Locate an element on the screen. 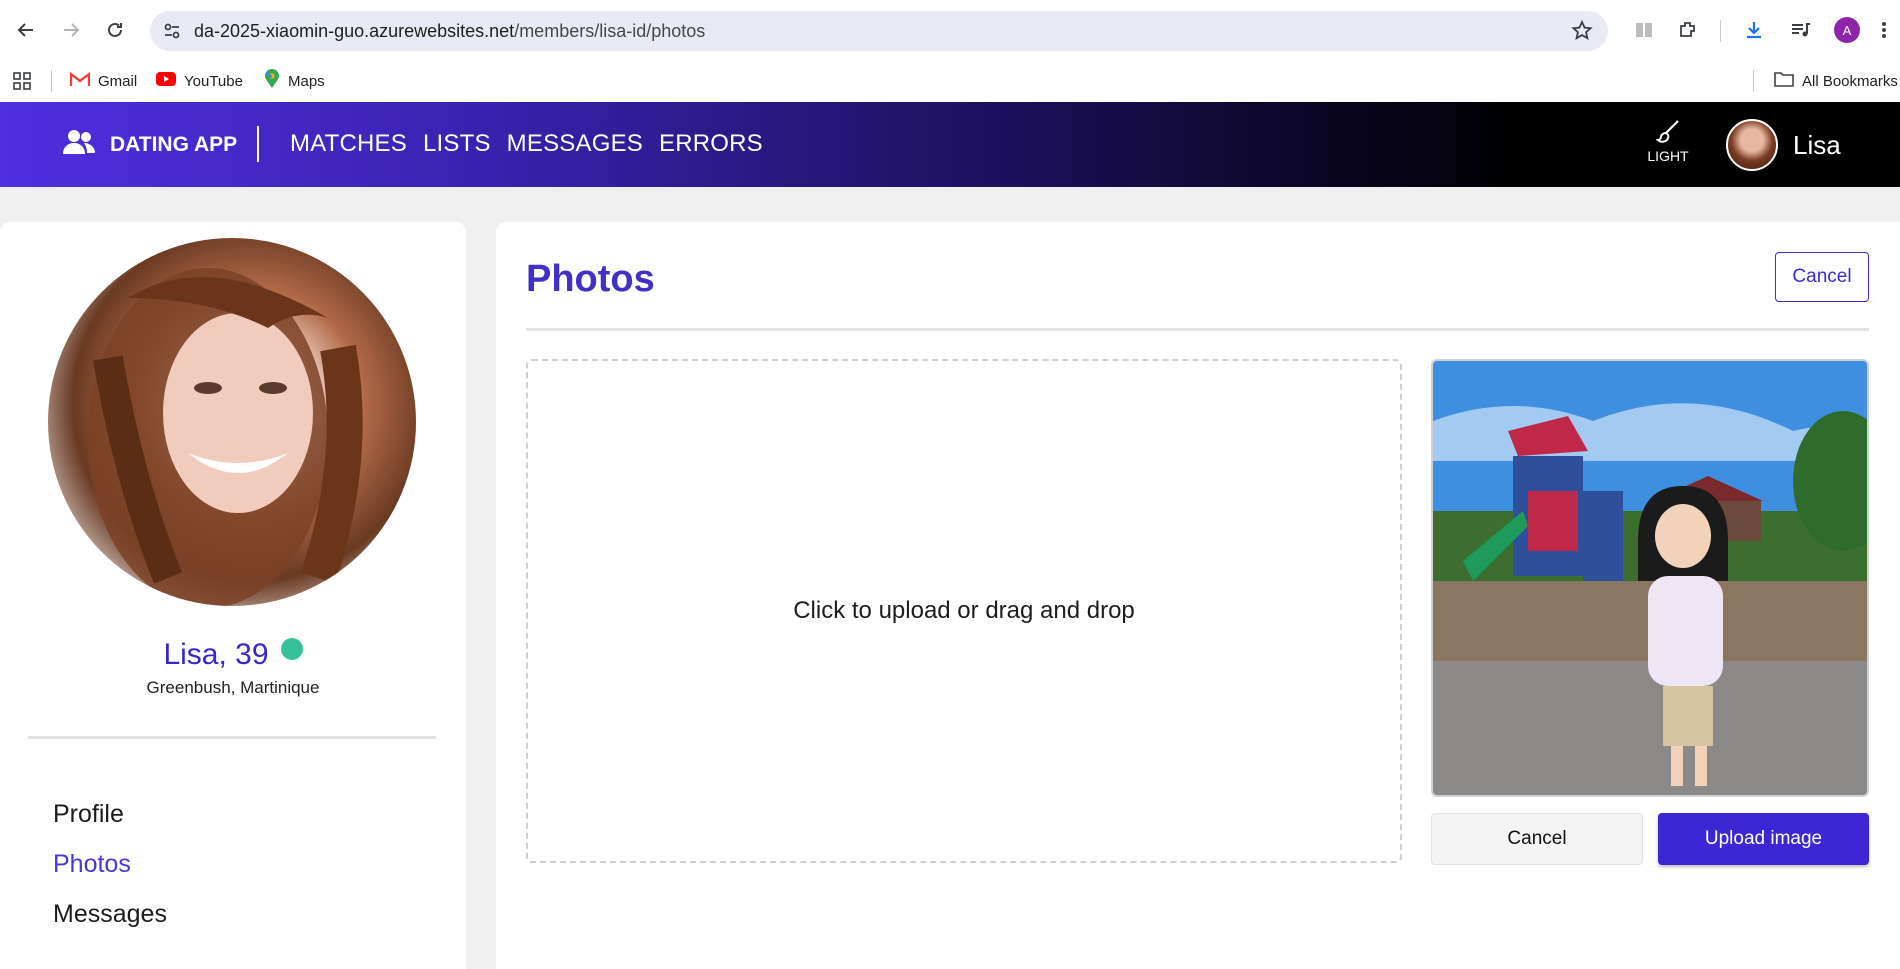  main-nav: MATCHES LISTS MESSAGES ERRORS is located at coordinates (526, 144).